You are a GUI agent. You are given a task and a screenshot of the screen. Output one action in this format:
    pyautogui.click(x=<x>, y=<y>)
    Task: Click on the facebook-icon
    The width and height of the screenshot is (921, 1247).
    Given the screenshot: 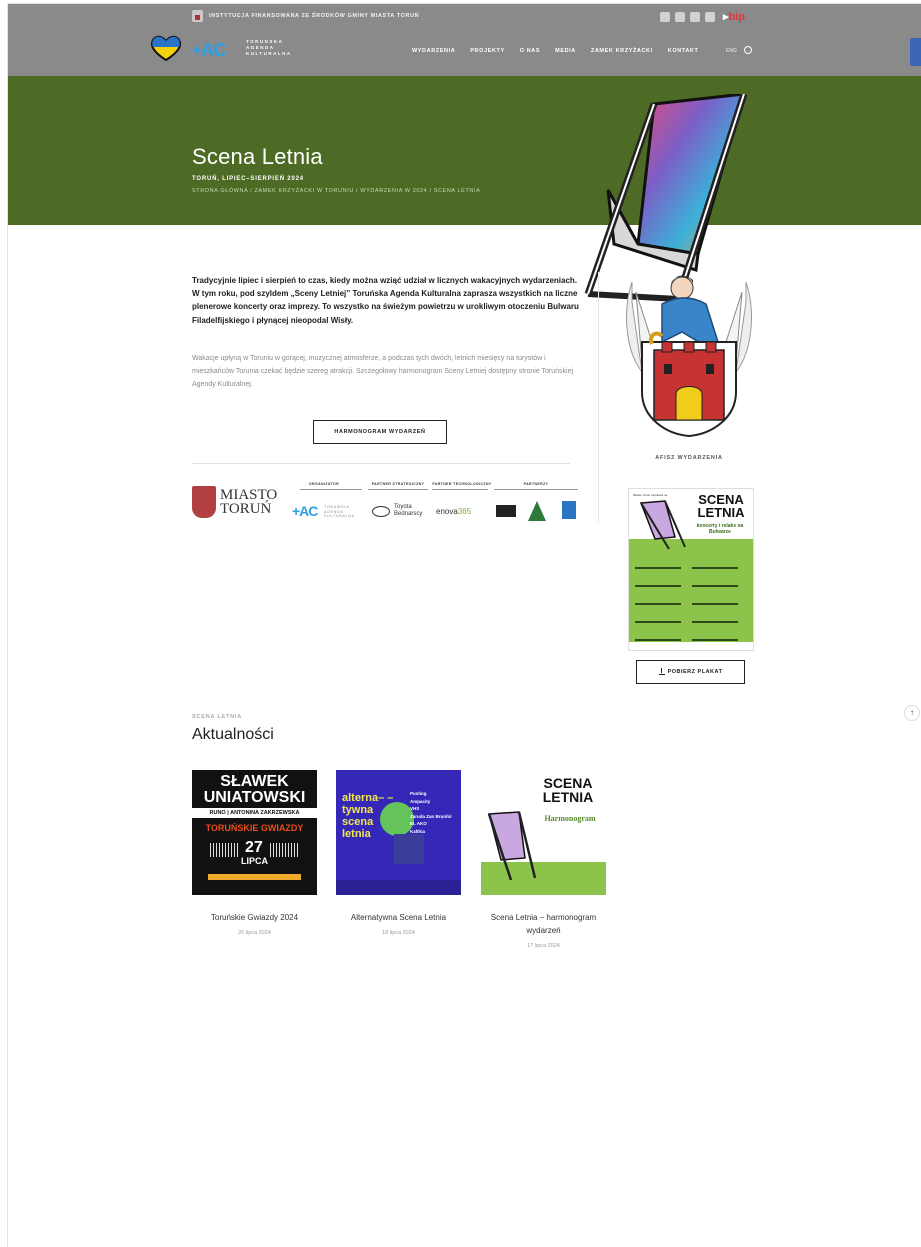 What is the action you would take?
    pyautogui.click(x=665, y=16)
    